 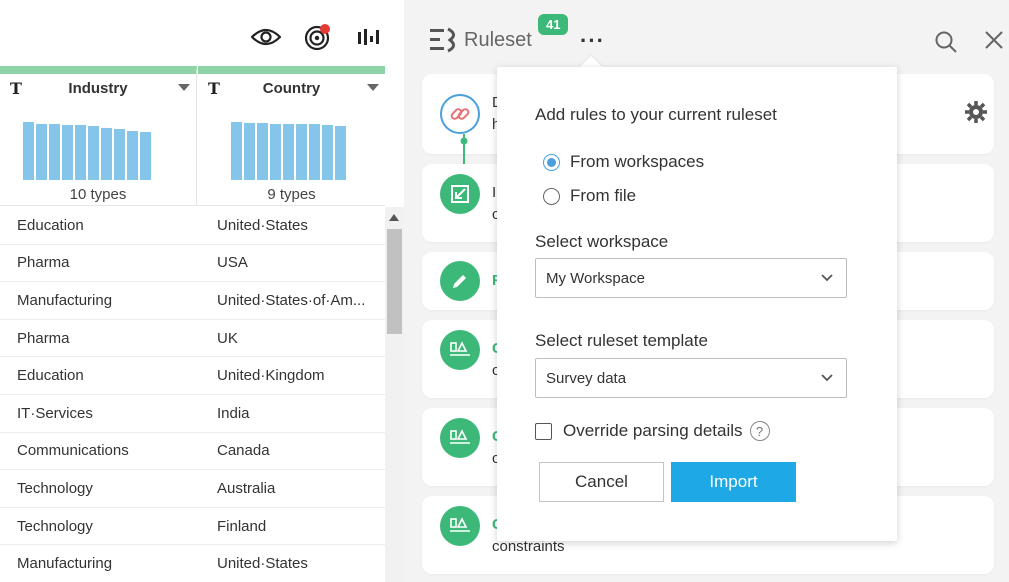 I want to click on radio-from-workspaces: From workspaces, so click(x=623, y=162).